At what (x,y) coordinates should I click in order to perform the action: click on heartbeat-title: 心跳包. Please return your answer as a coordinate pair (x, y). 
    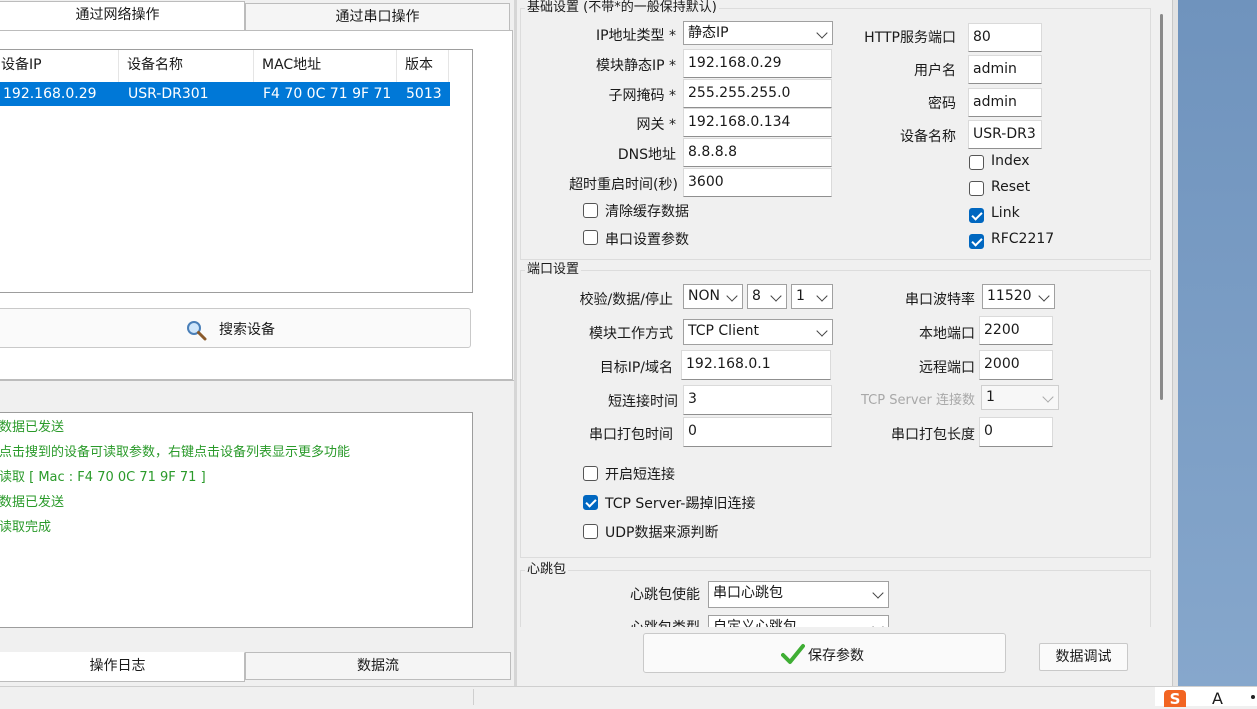
    Looking at the image, I should click on (547, 570).